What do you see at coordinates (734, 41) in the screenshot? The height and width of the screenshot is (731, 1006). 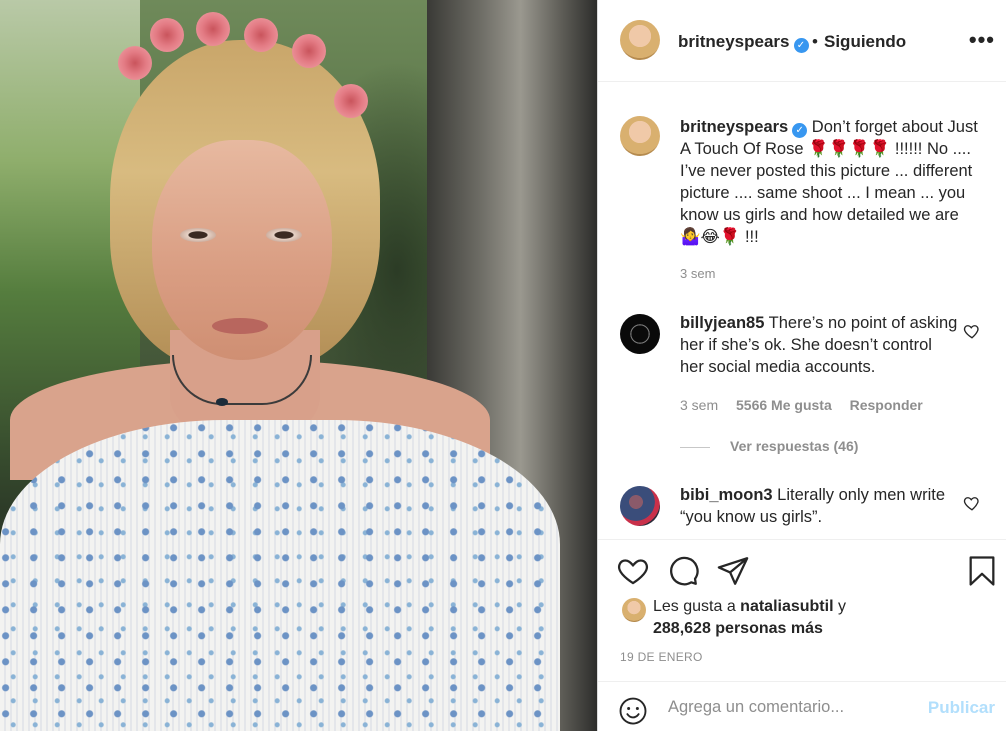 I see `author-username-text: britneyspears` at bounding box center [734, 41].